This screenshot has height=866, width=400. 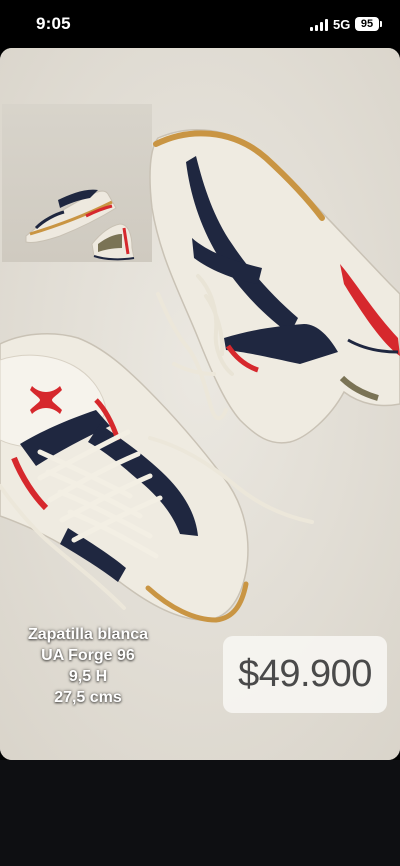 I want to click on network-type: 5G, so click(x=342, y=24).